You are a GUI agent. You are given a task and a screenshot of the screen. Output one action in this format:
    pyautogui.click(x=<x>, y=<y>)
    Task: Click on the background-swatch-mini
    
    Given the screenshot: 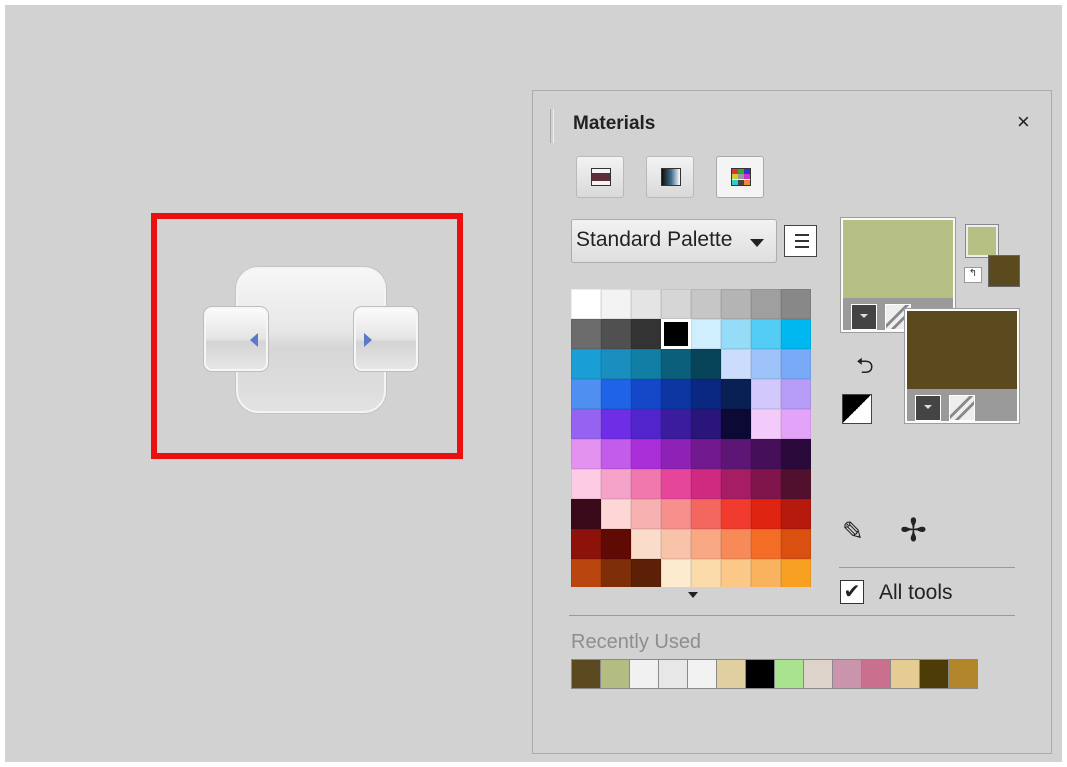 What is the action you would take?
    pyautogui.click(x=1004, y=271)
    